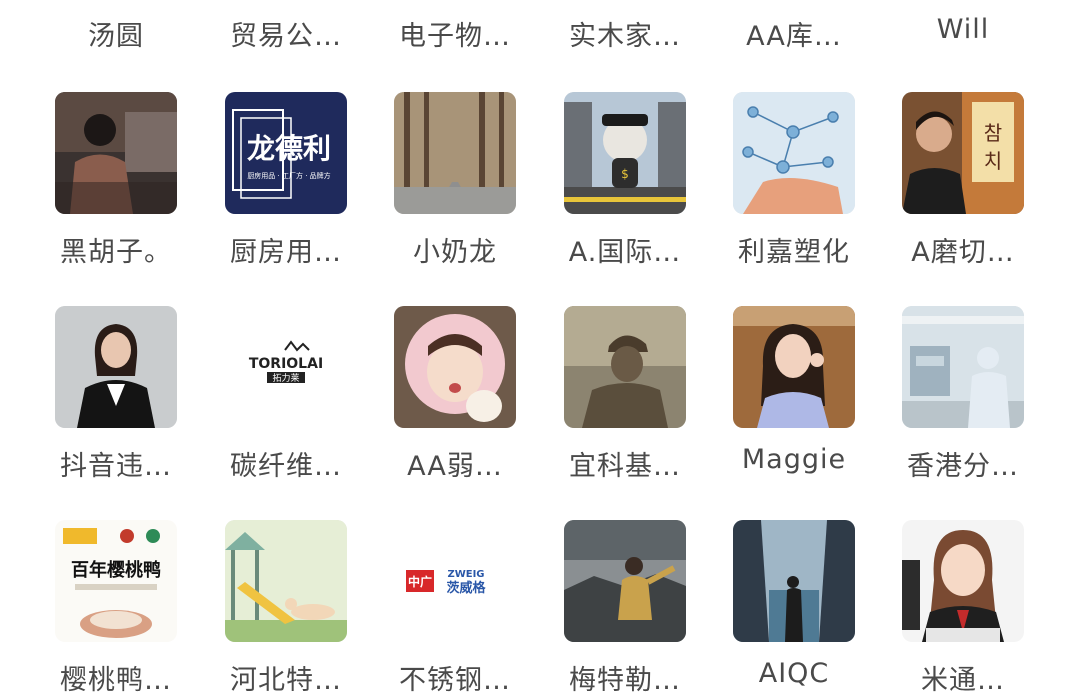  I want to click on svg-text: 참, so click(993, 133).